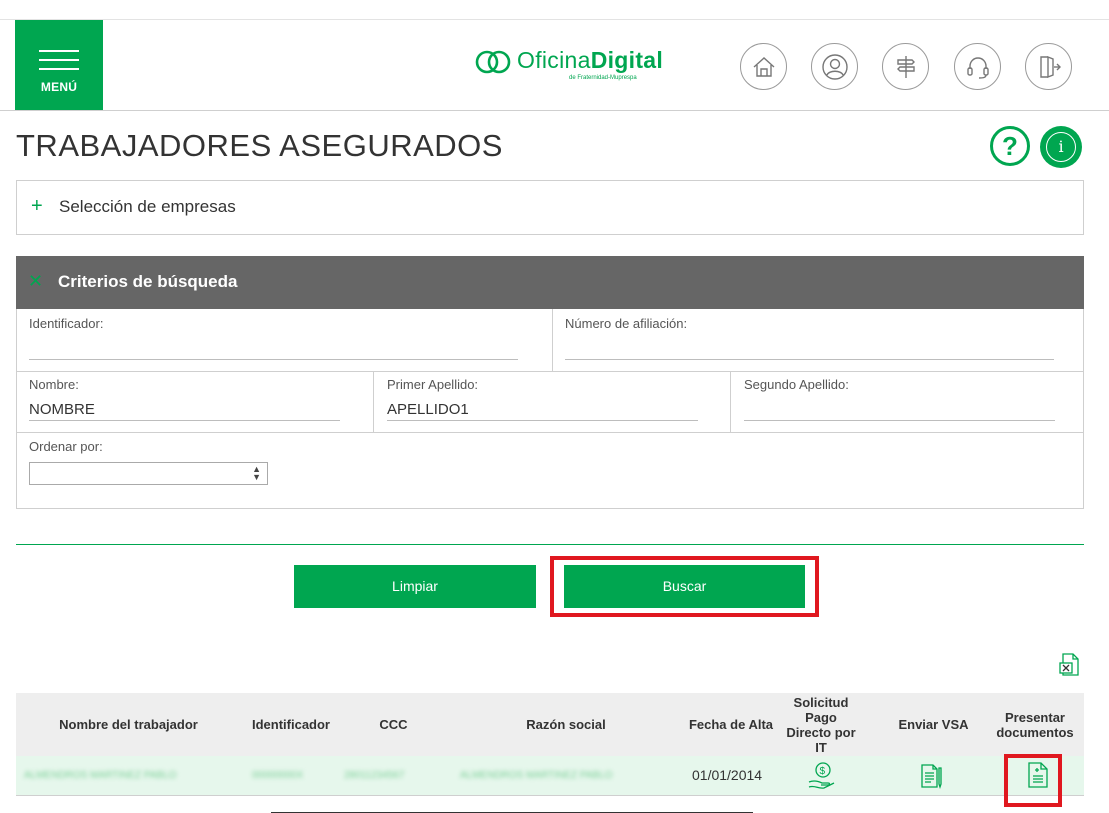 The width and height of the screenshot is (1109, 813). I want to click on identificador-label: Identificador:, so click(66, 323).